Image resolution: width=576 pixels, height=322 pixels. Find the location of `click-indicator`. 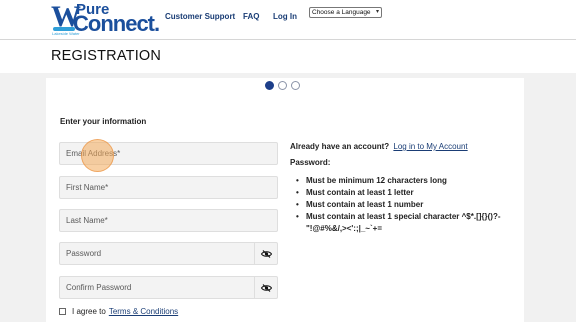

click-indicator is located at coordinates (97, 155).